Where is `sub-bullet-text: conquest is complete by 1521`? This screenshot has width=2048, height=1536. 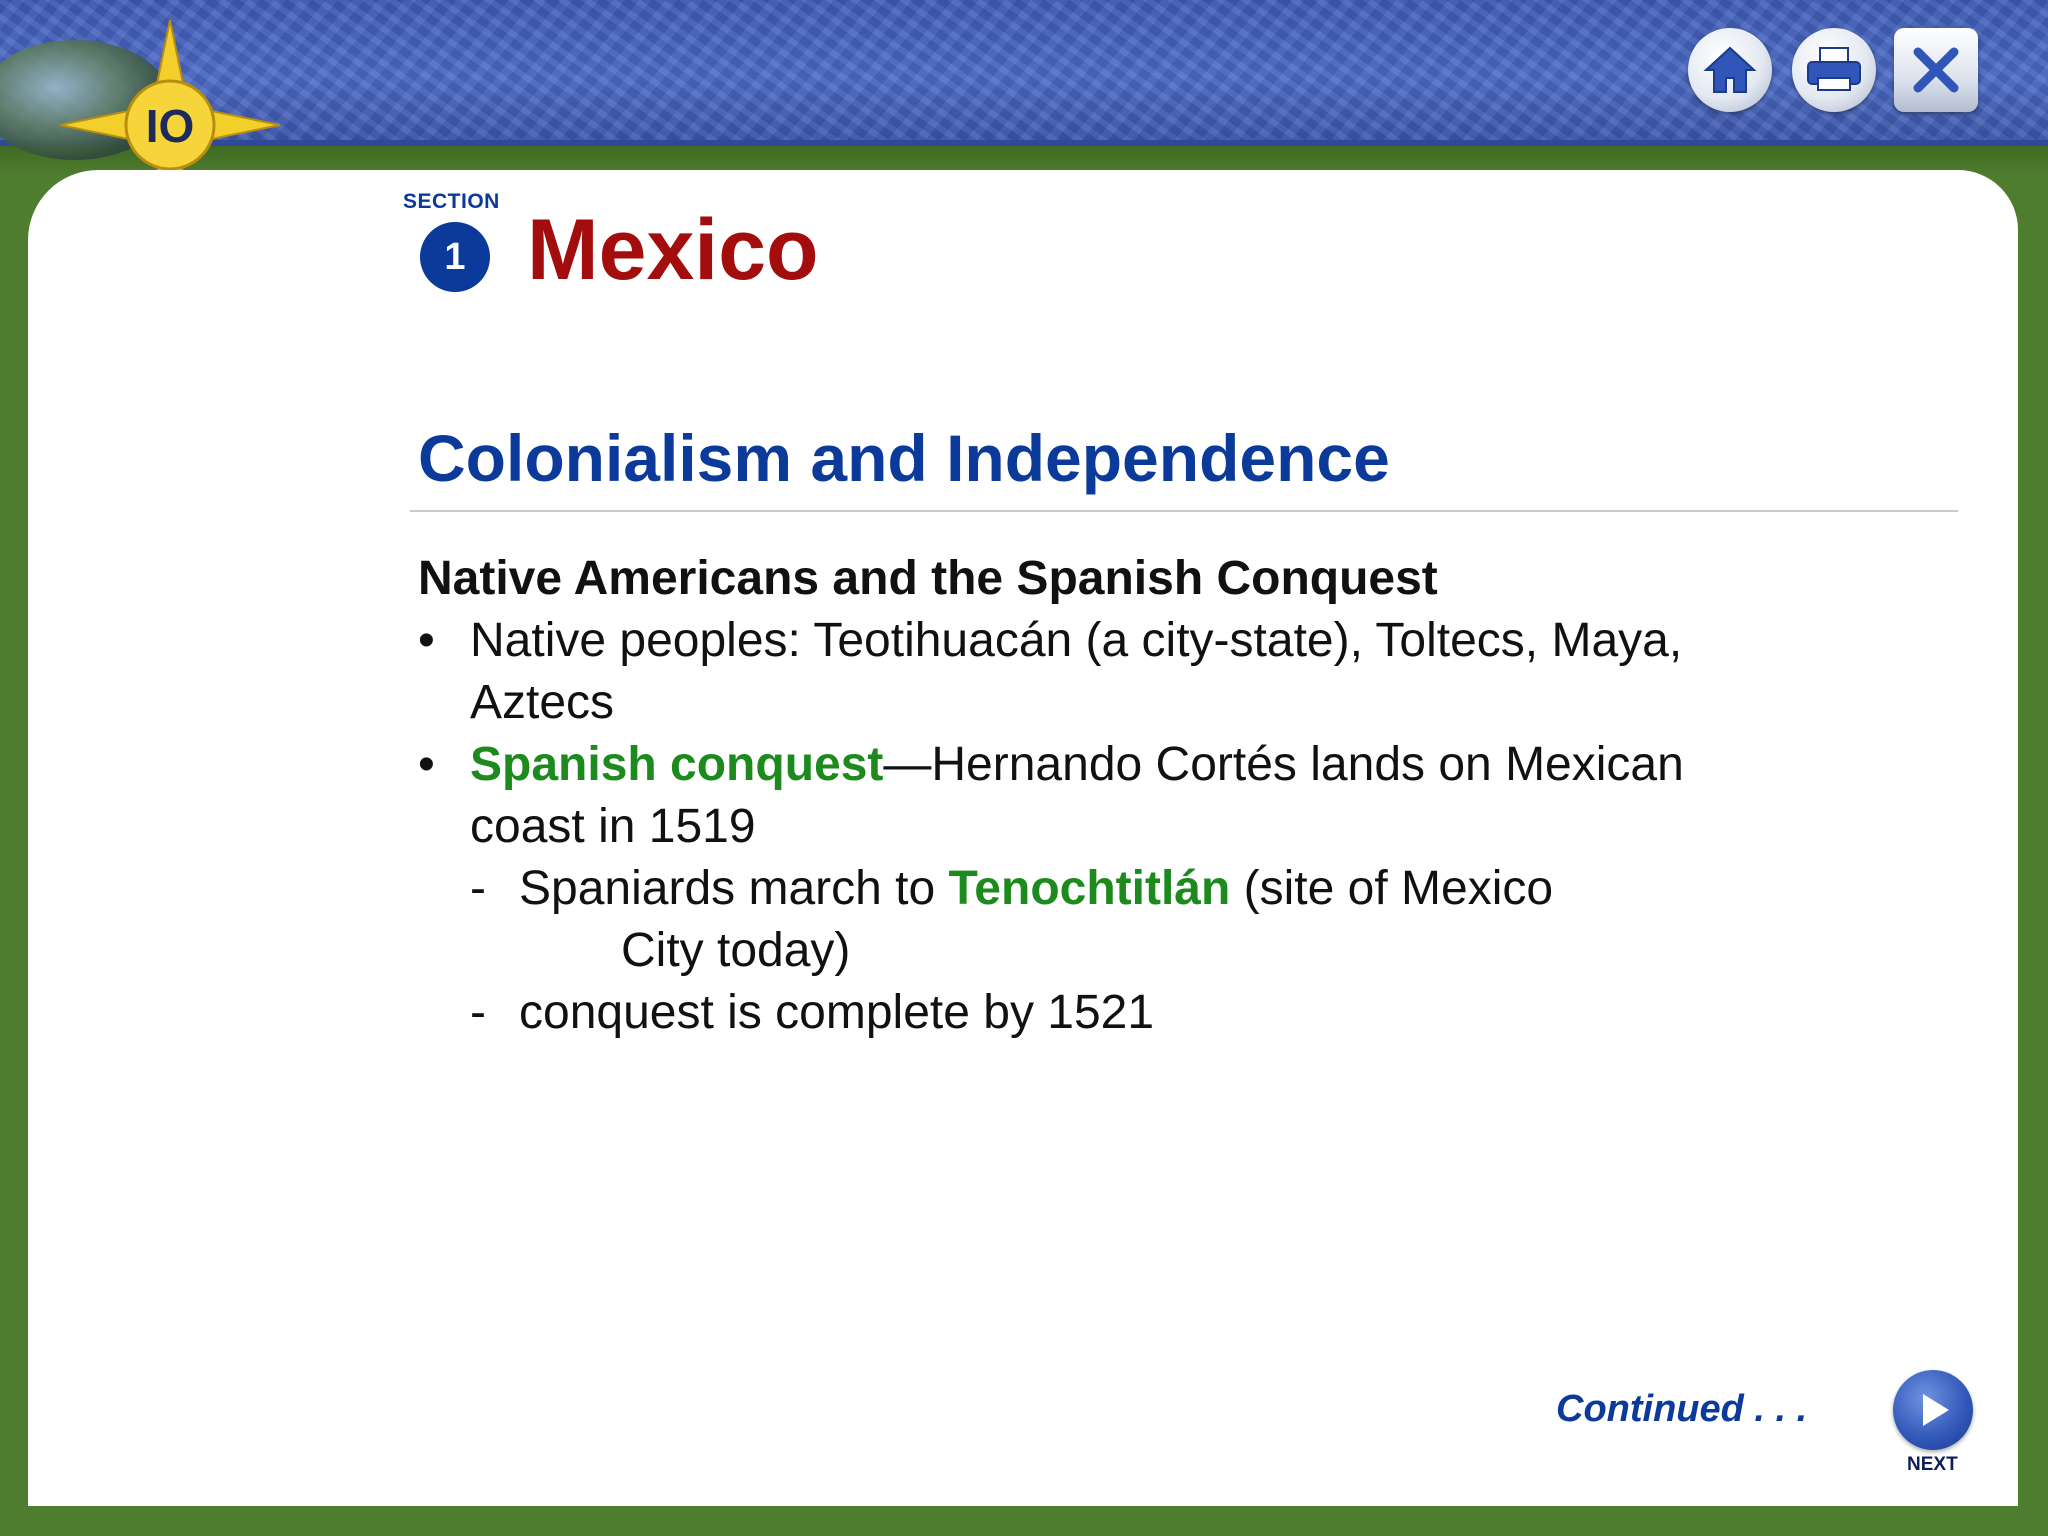
sub-bullet-text: conquest is complete by 1521 is located at coordinates (837, 1012).